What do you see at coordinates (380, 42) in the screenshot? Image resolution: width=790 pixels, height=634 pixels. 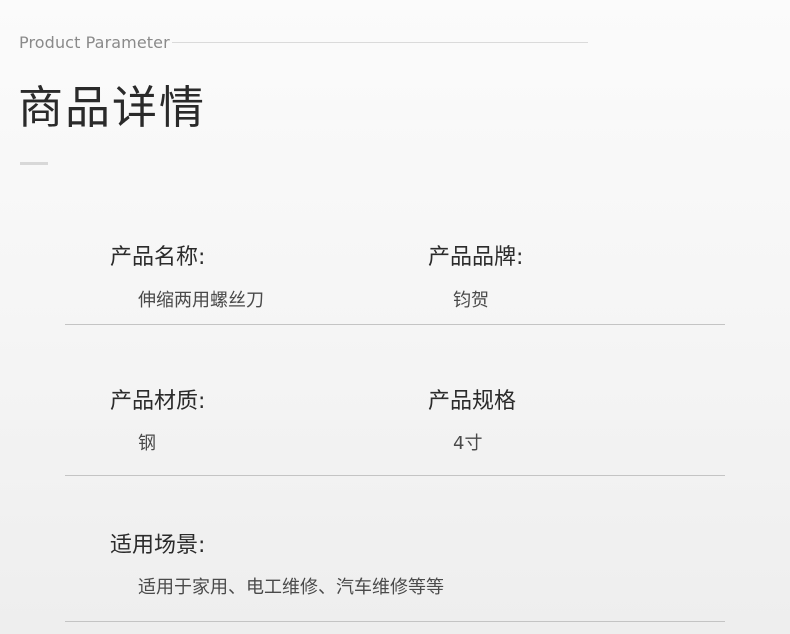 I see `header-divider` at bounding box center [380, 42].